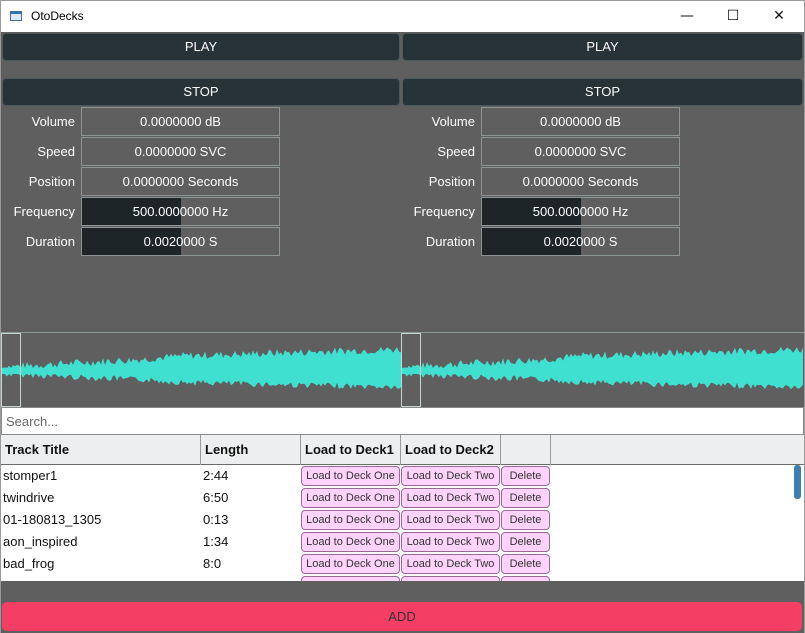 The width and height of the screenshot is (805, 633). I want to click on deck-one-volume-slider: 0.0000000 dB, so click(180, 121).